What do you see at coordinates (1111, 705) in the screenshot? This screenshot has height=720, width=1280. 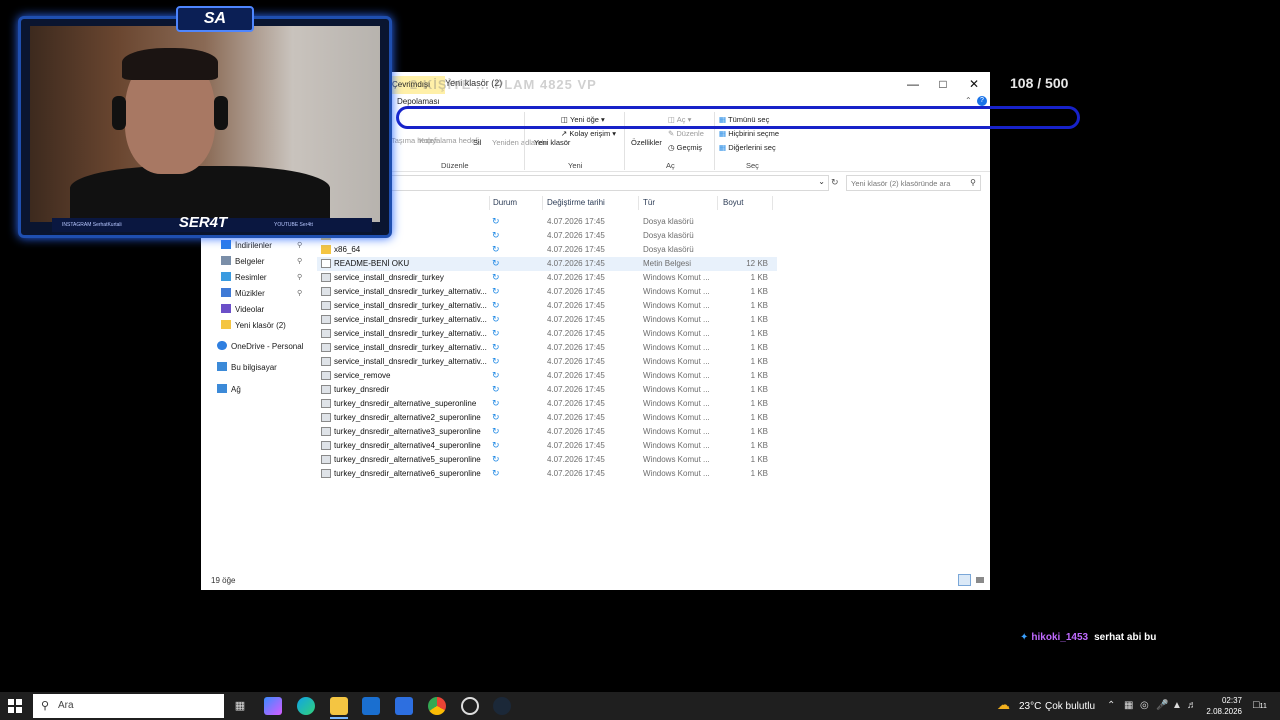 I see `chevron-up-icon: ⌃` at bounding box center [1111, 705].